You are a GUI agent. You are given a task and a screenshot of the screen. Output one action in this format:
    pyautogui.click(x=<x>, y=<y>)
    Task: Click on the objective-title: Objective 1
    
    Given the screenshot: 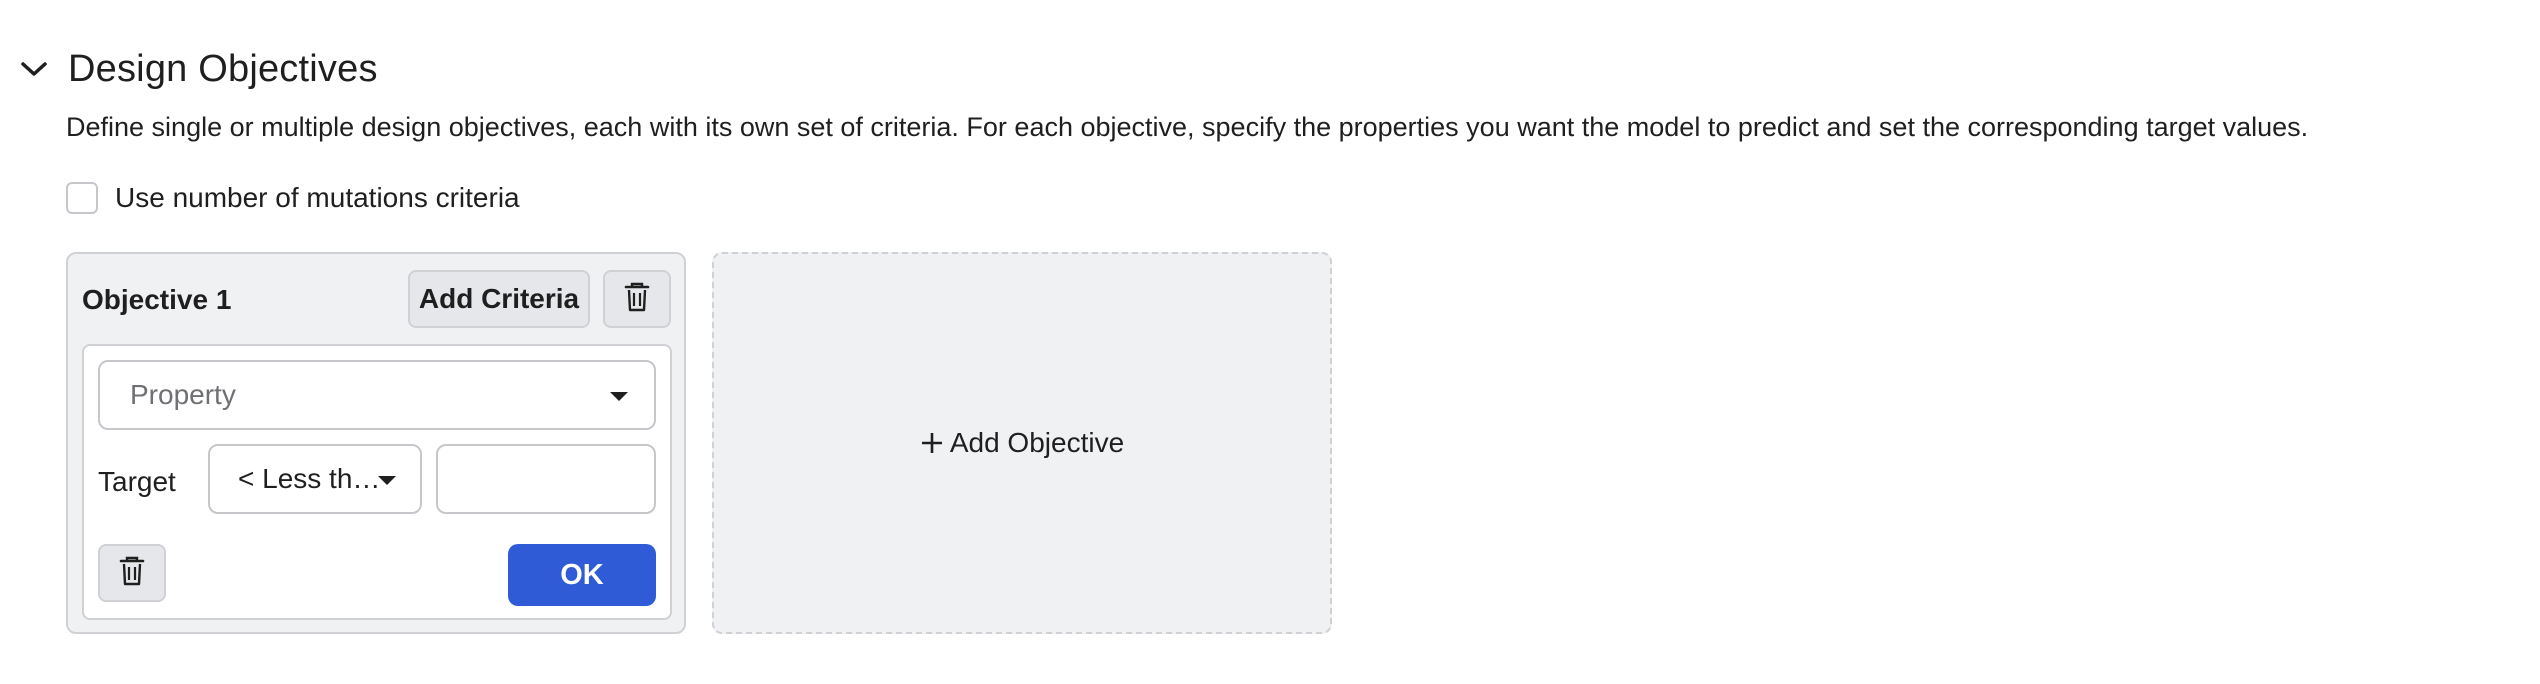 What is the action you would take?
    pyautogui.click(x=157, y=299)
    